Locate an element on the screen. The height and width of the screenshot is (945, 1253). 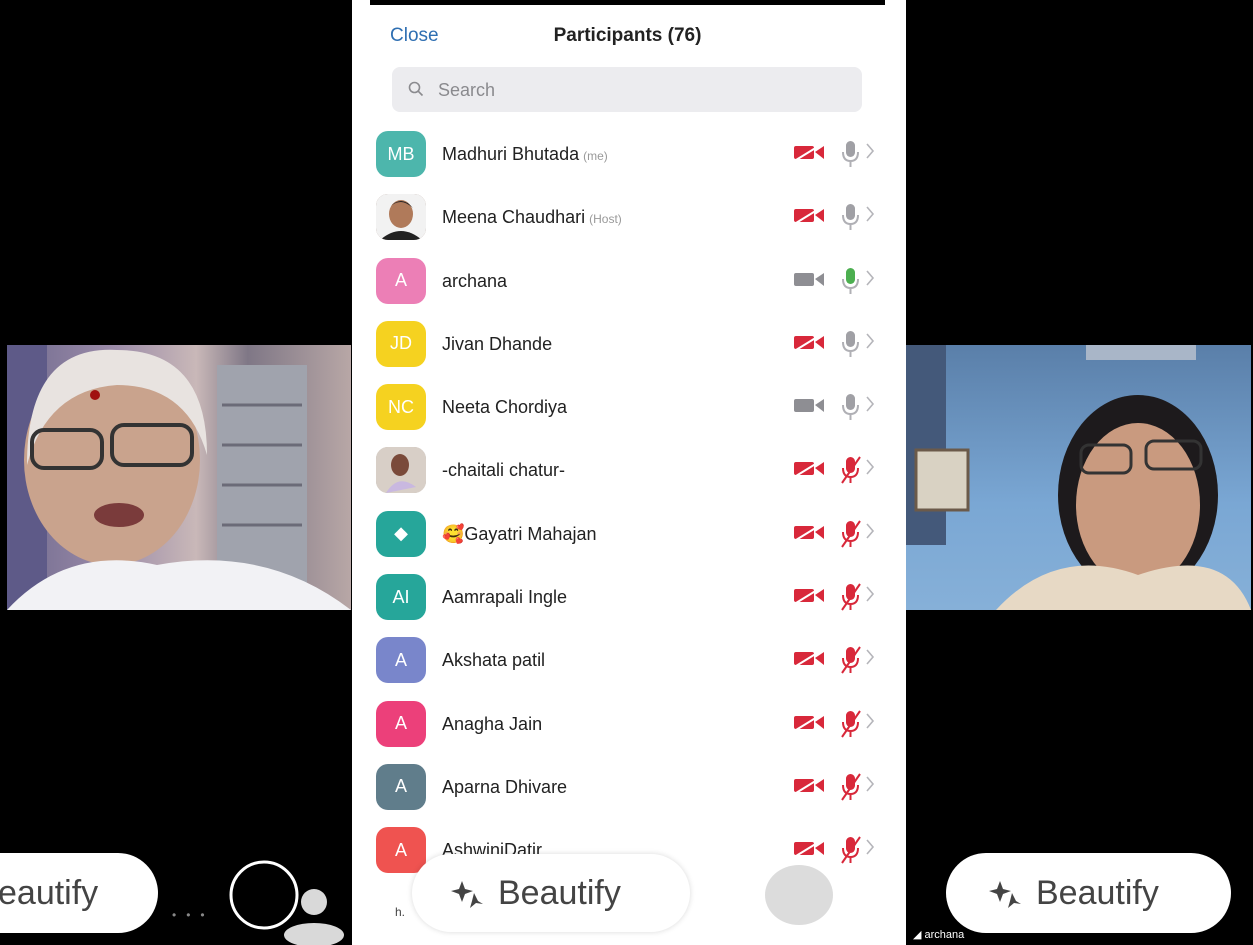
video-tile-left is located at coordinates (179, 477).